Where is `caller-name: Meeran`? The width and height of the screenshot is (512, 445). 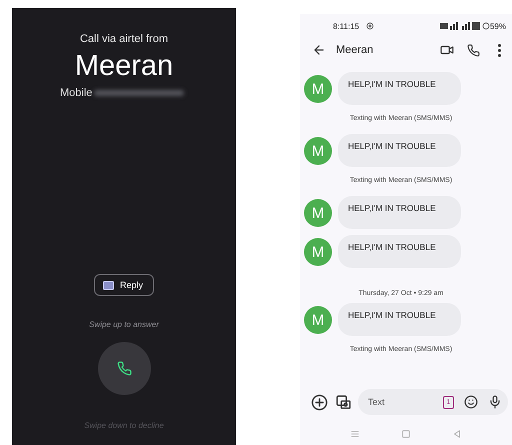 caller-name: Meeran is located at coordinates (124, 66).